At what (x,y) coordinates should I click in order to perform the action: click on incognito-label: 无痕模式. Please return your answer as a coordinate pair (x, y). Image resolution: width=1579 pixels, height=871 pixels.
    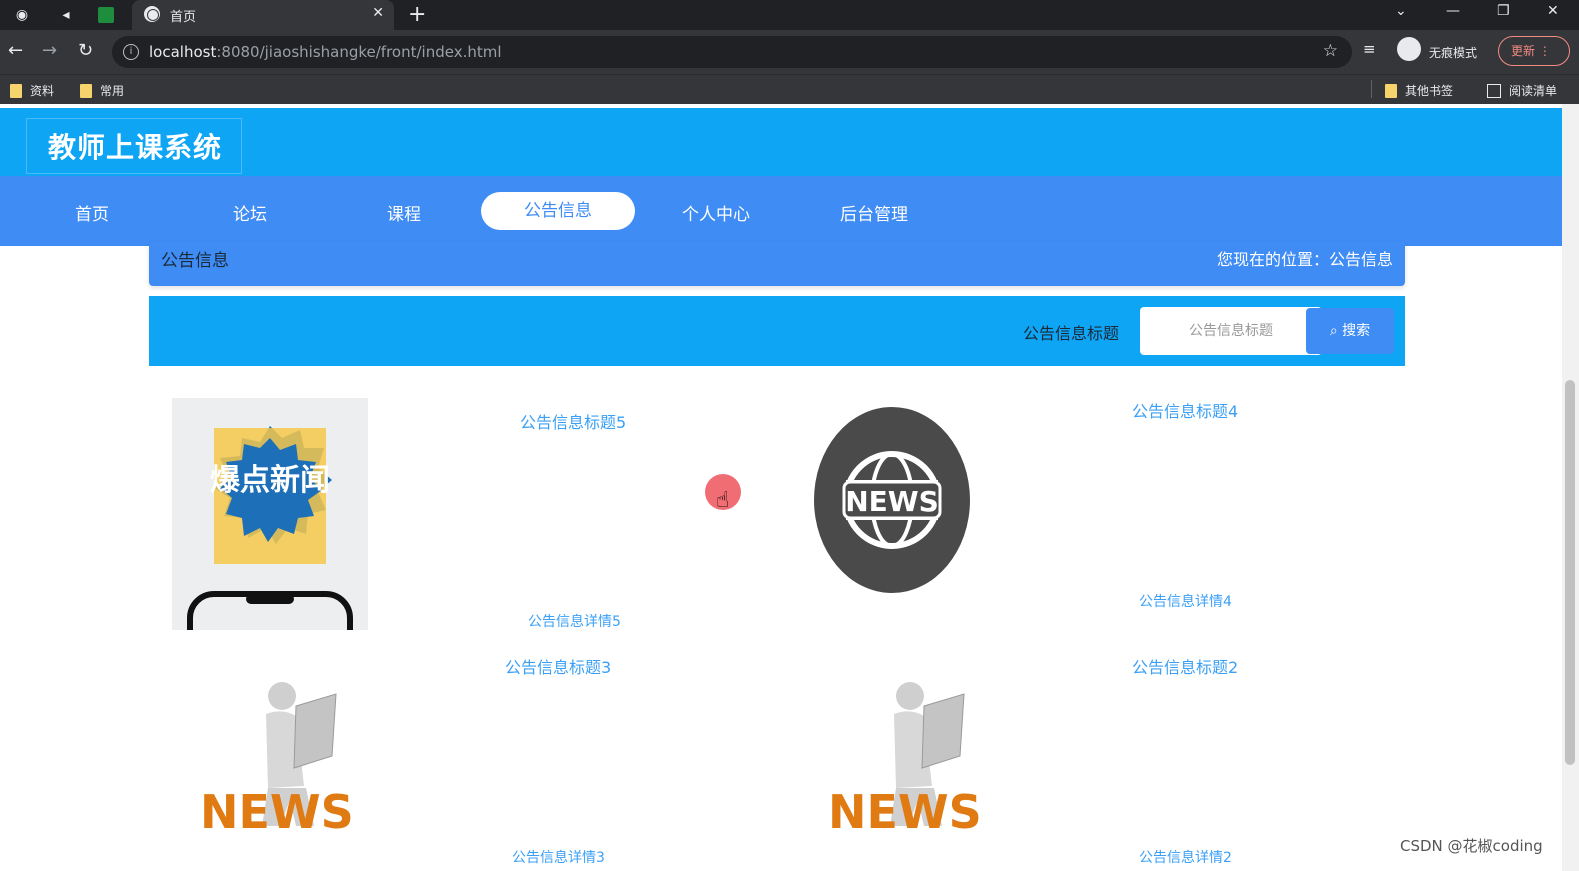
    Looking at the image, I should click on (1453, 53).